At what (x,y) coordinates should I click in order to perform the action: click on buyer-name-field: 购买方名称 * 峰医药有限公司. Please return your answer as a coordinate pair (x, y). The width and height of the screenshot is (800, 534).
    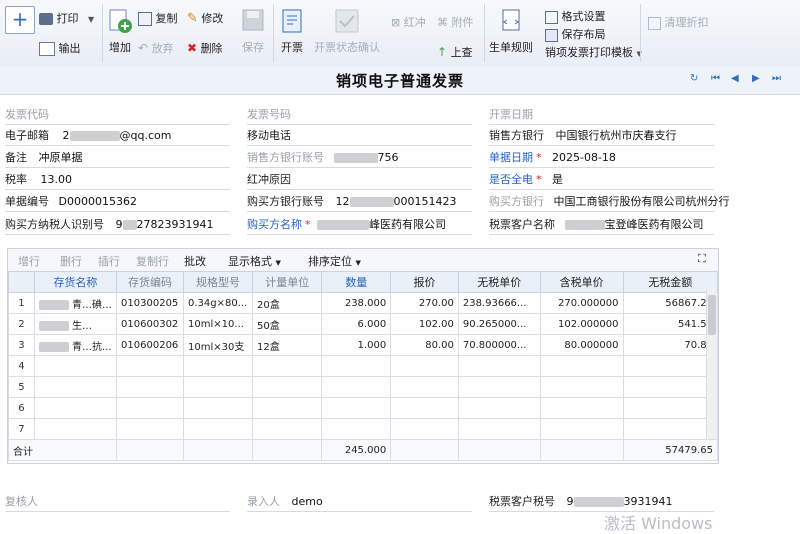
    Looking at the image, I should click on (346, 225).